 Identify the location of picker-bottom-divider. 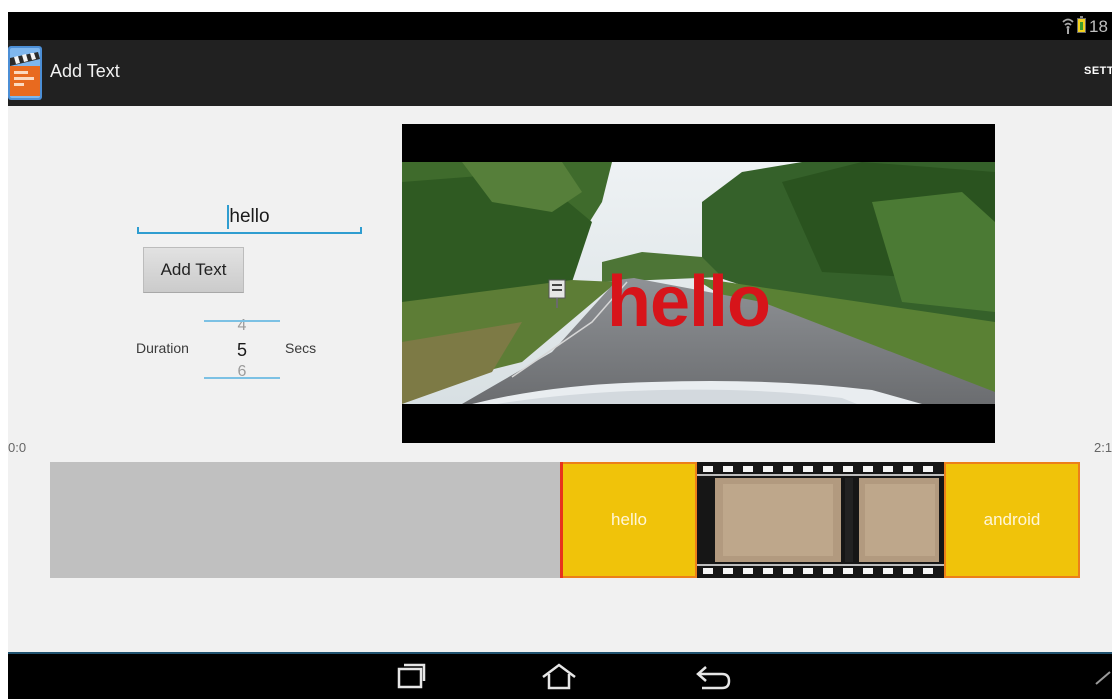
(242, 378).